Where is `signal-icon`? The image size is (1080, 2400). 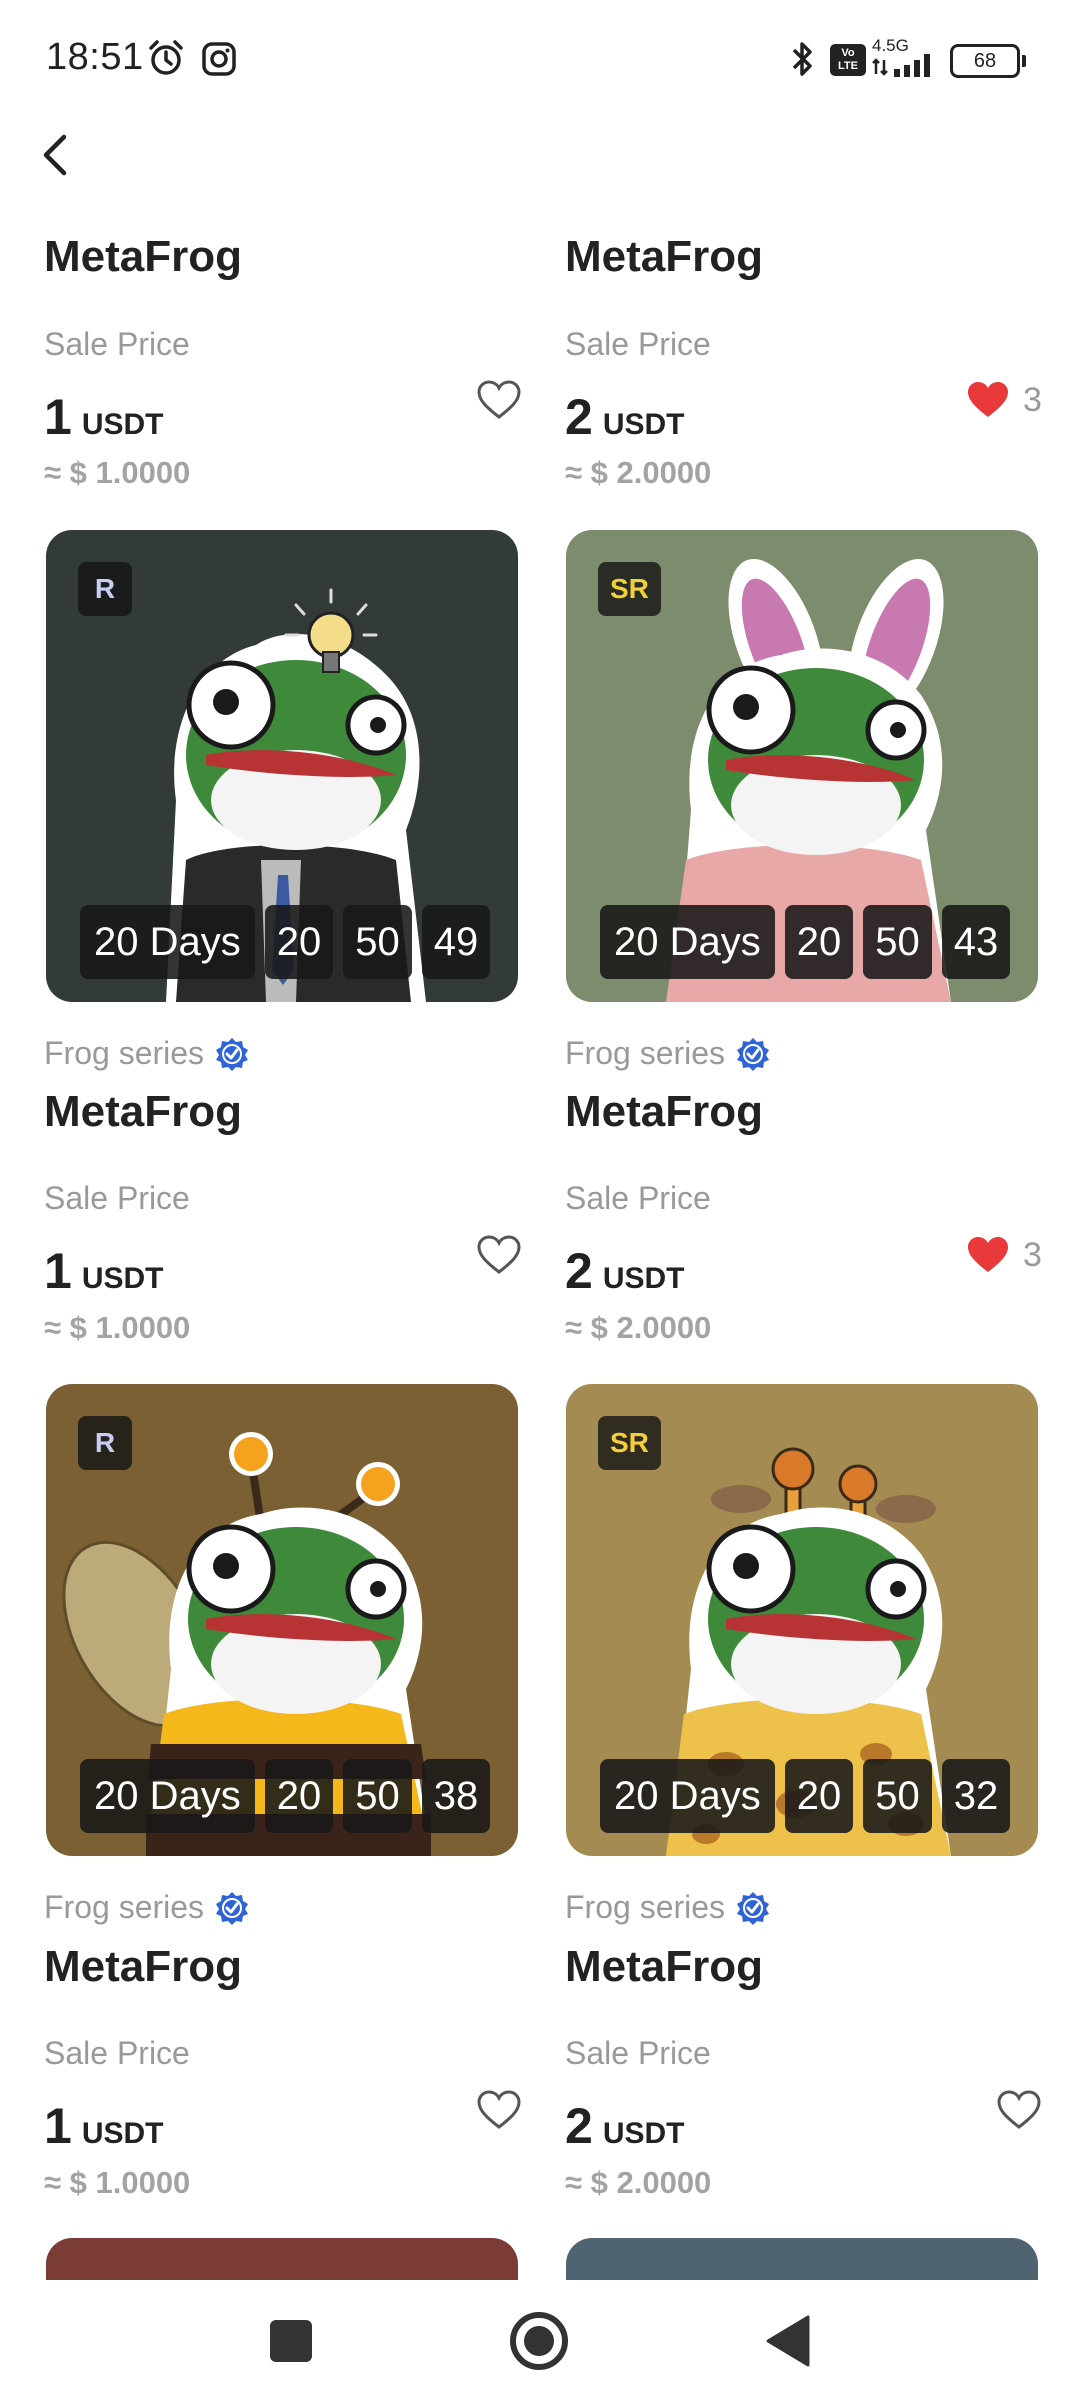
signal-icon is located at coordinates (901, 65).